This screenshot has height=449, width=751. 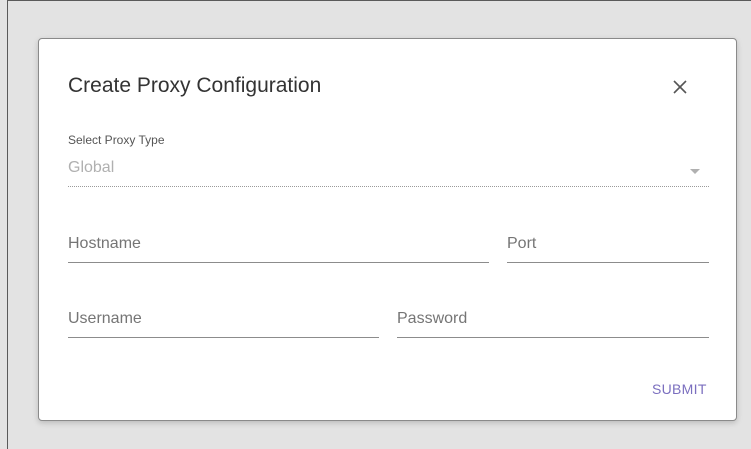 I want to click on dialog-title: Create Proxy Configuration, so click(x=195, y=85).